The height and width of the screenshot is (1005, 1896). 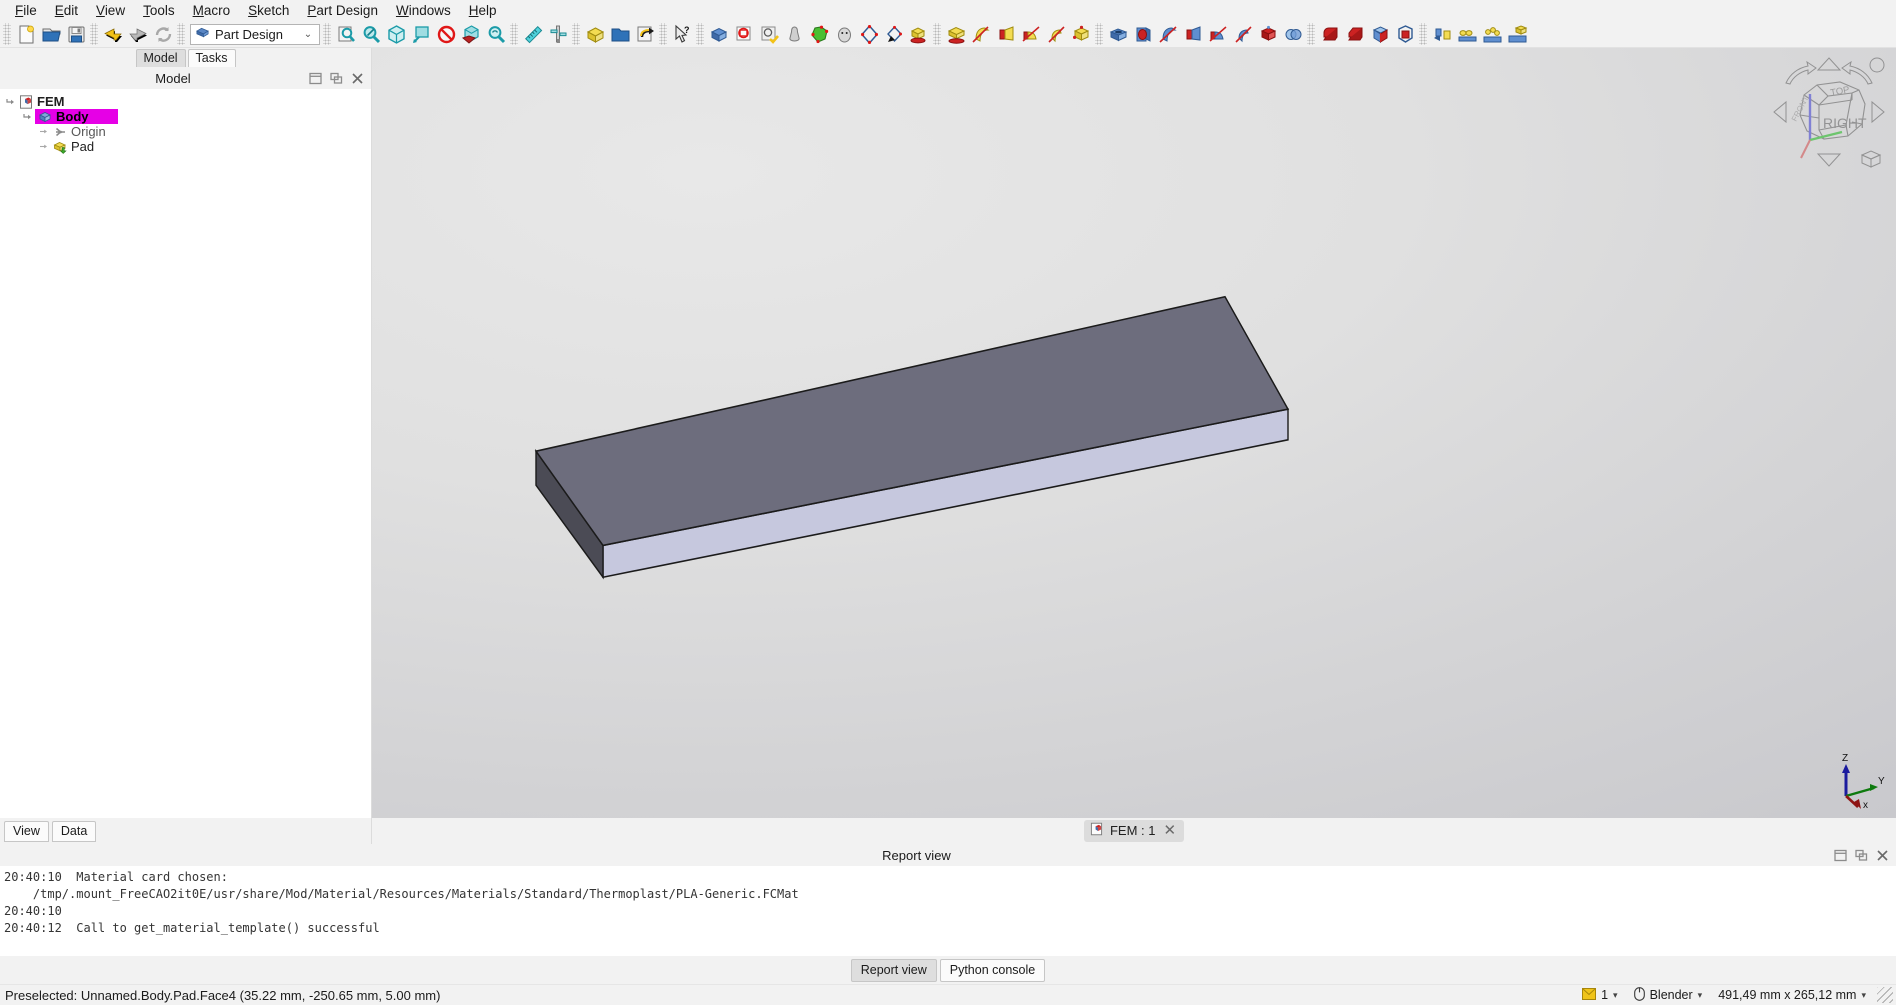 What do you see at coordinates (1134, 831) in the screenshot?
I see `mdi-tab-fem: FEM : 1 ✕` at bounding box center [1134, 831].